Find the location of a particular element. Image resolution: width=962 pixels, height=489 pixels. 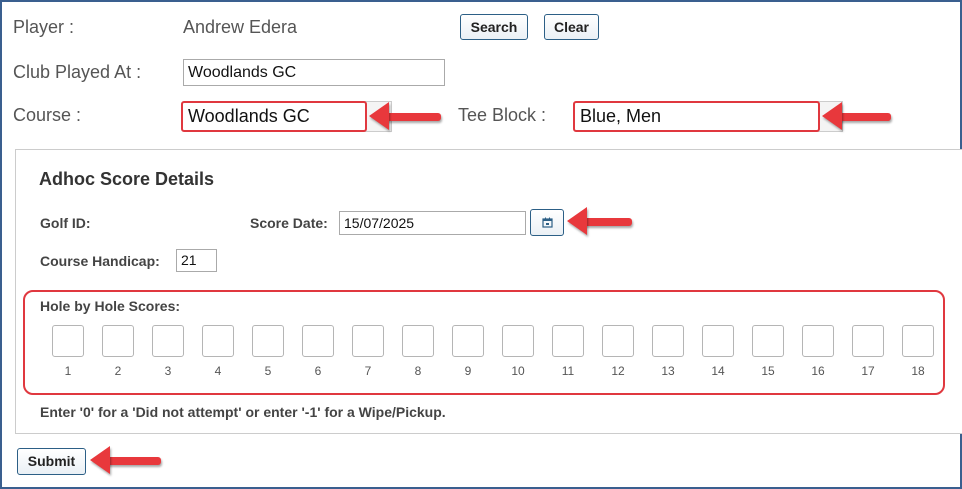

tee-block-select: Blue, Men is located at coordinates (696, 116).